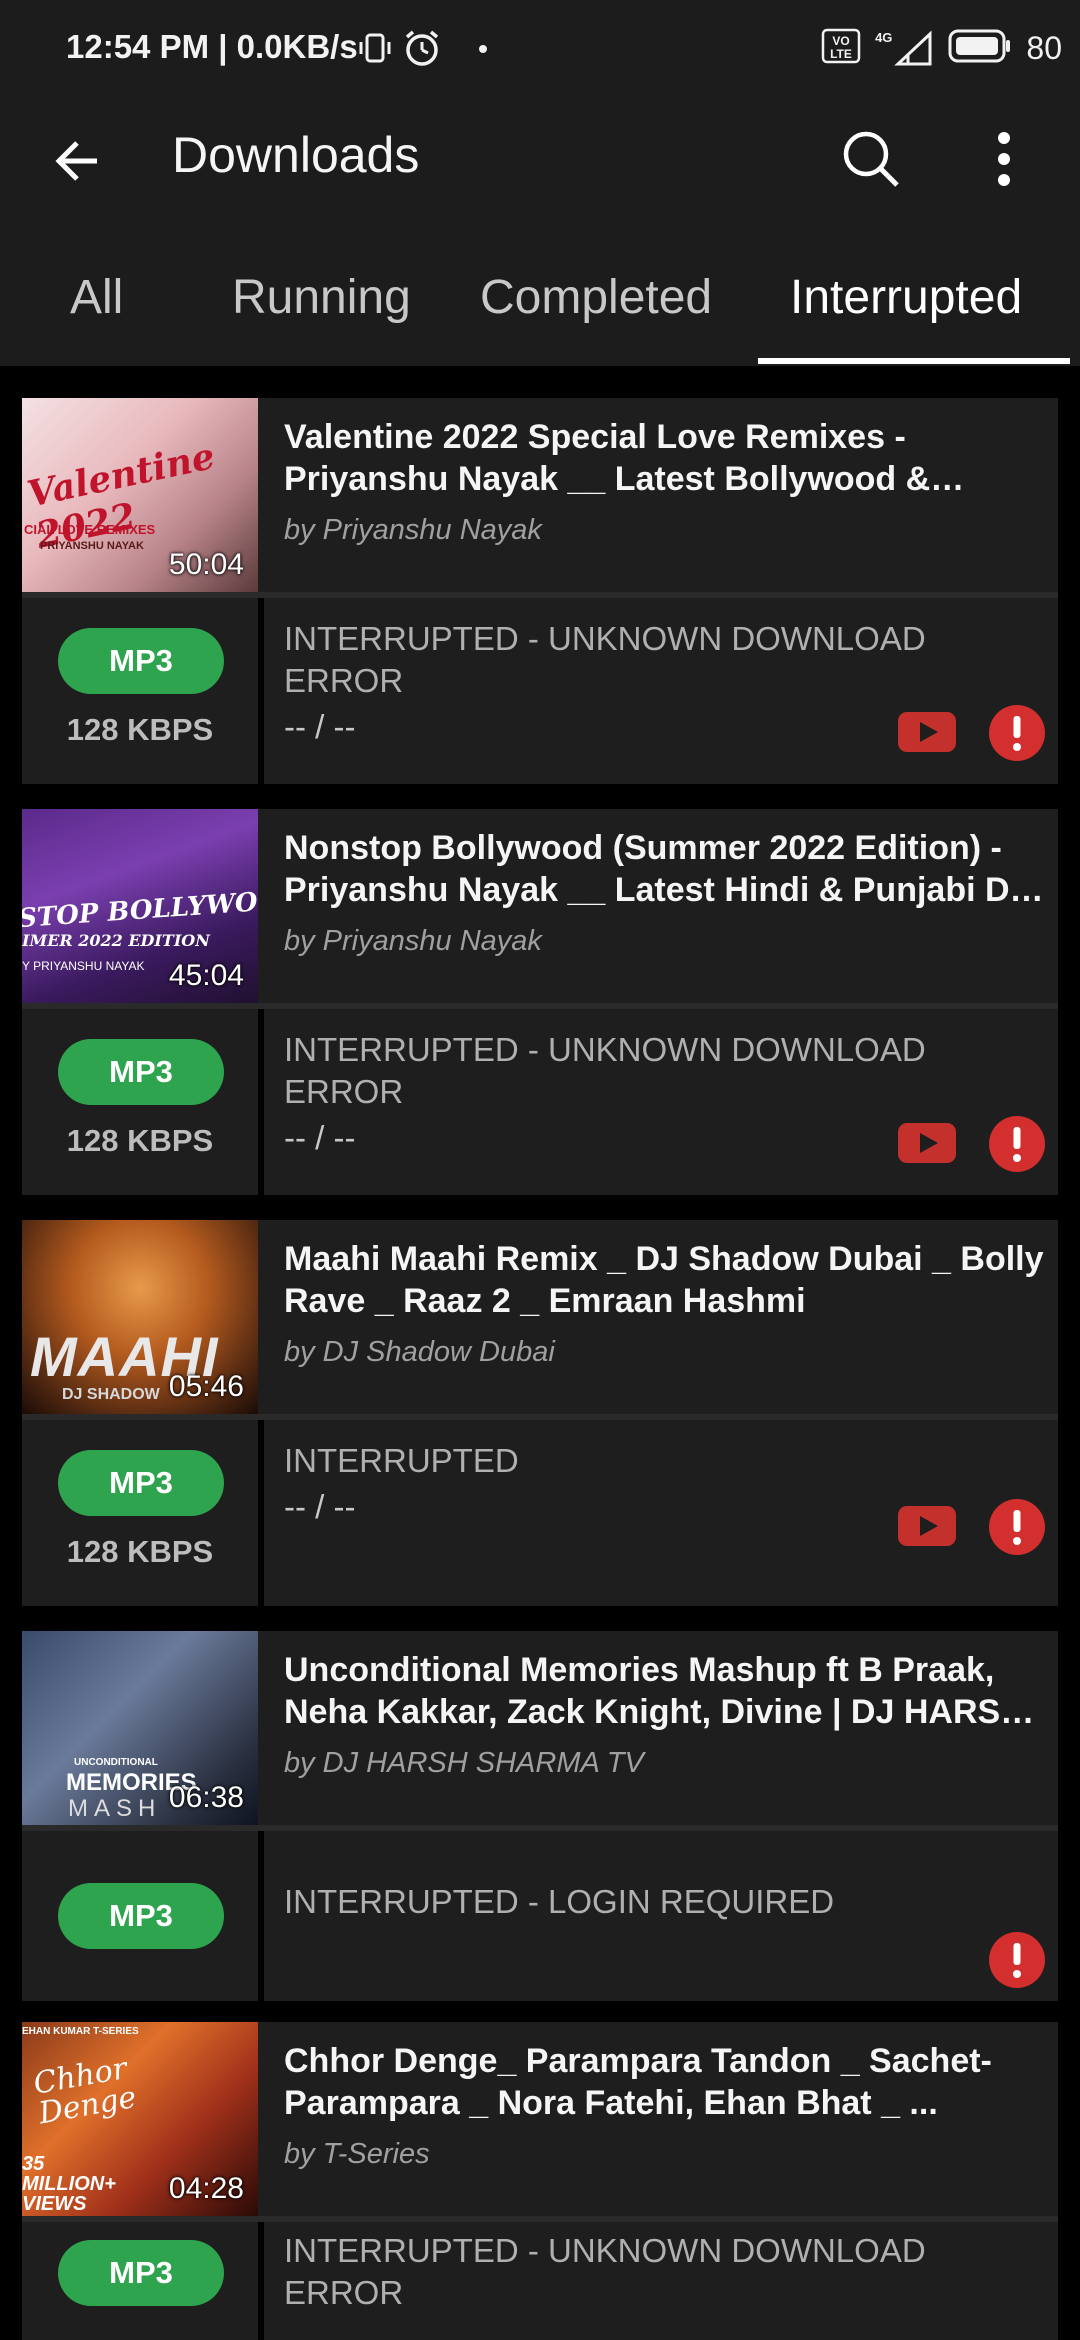 The image size is (1080, 2340). What do you see at coordinates (116, 1762) in the screenshot?
I see `thumbnail-subtitle-text: UNCONDITIONAL` at bounding box center [116, 1762].